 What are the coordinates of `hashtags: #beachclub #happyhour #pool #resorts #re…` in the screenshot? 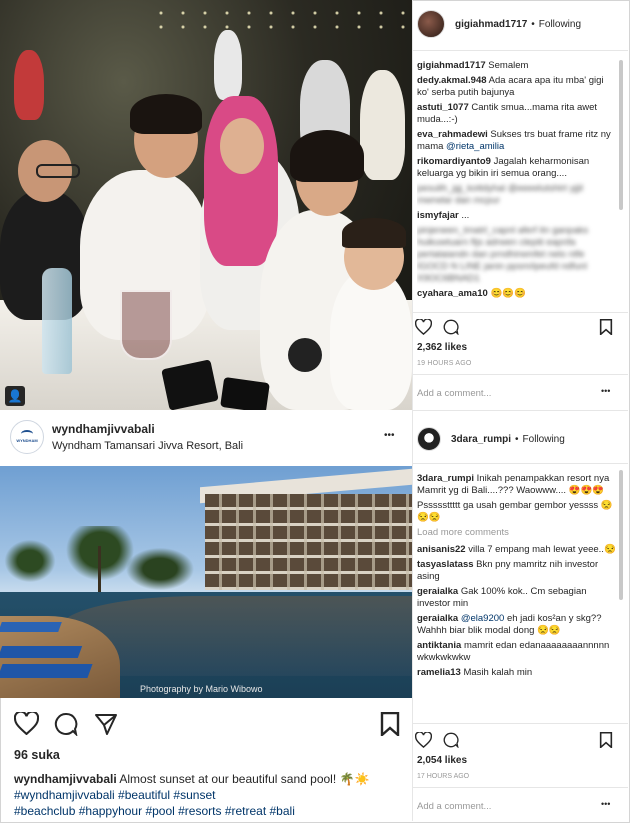 It's located at (154, 811).